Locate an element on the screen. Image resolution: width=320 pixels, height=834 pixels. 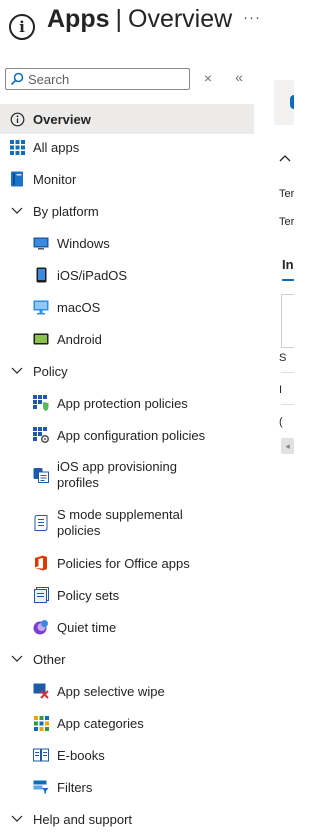
sidebar-item-label: iOS app provisioning profiles is located at coordinates (117, 474).